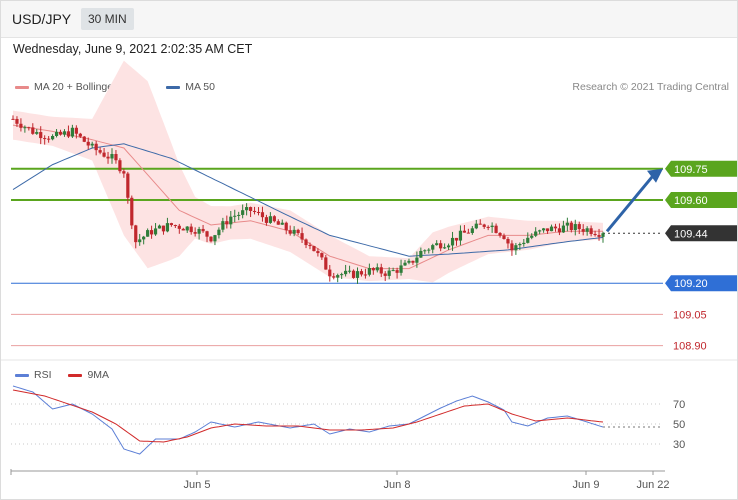 Image resolution: width=738 pixels, height=500 pixels. I want to click on x-tick-label: Jun 5, so click(197, 485).